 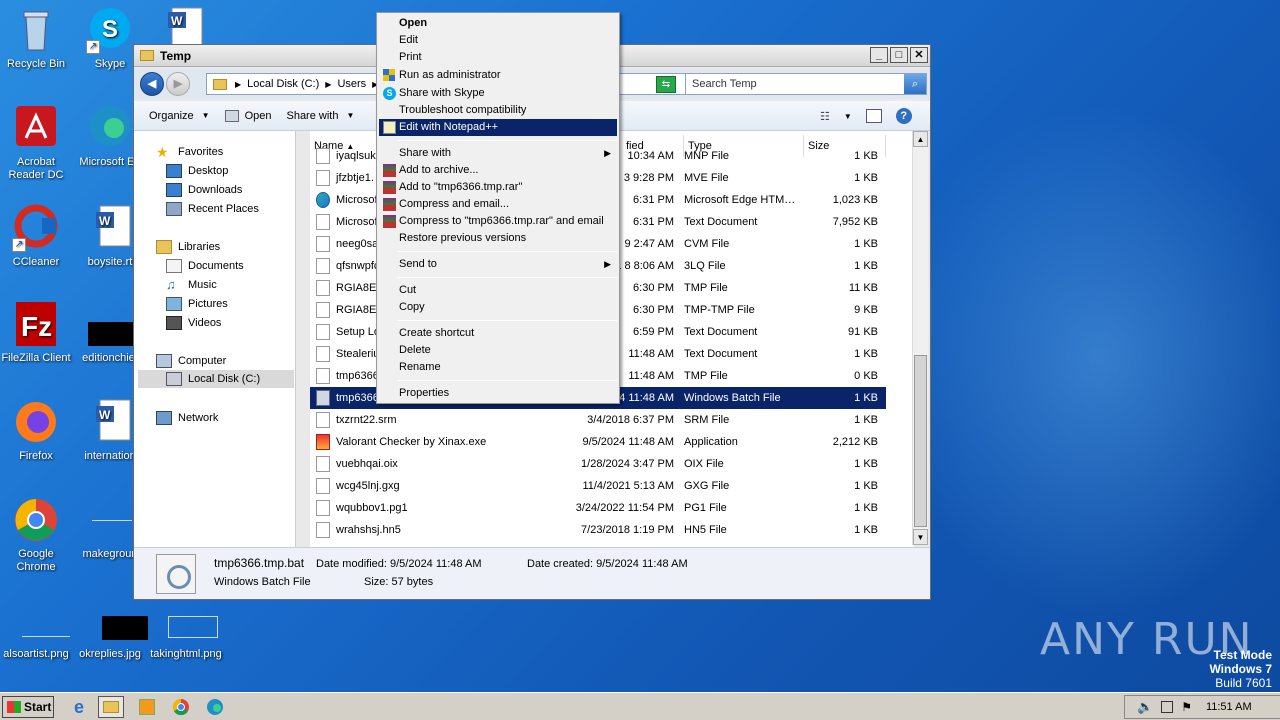 What do you see at coordinates (873, 116) in the screenshot?
I see `preview-pane-icon` at bounding box center [873, 116].